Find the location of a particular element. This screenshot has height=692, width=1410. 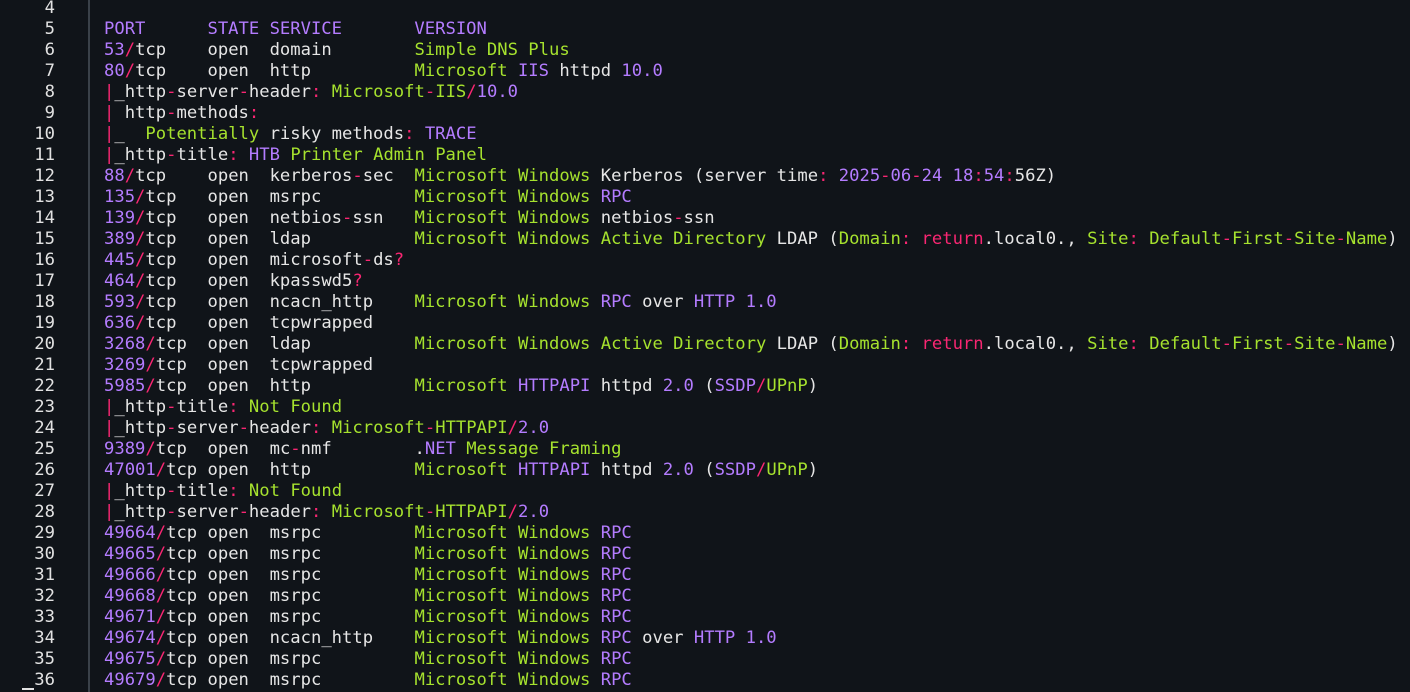

line-number: 19 is located at coordinates (44, 323).